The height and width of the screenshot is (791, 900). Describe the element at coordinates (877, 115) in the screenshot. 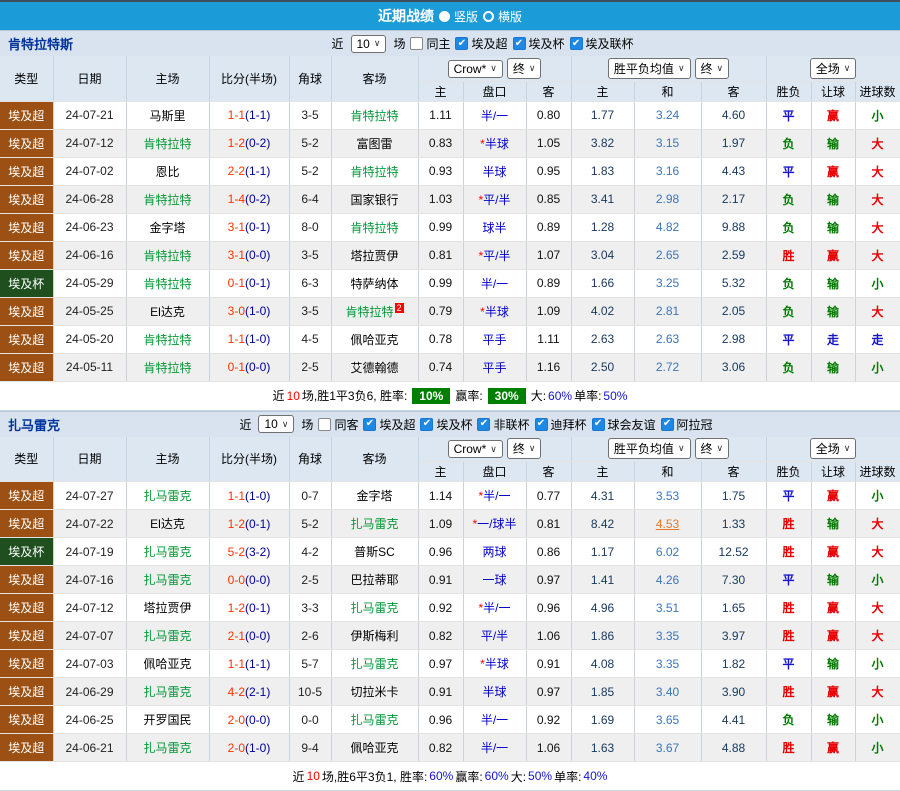

I see `result-goals: 小` at that location.